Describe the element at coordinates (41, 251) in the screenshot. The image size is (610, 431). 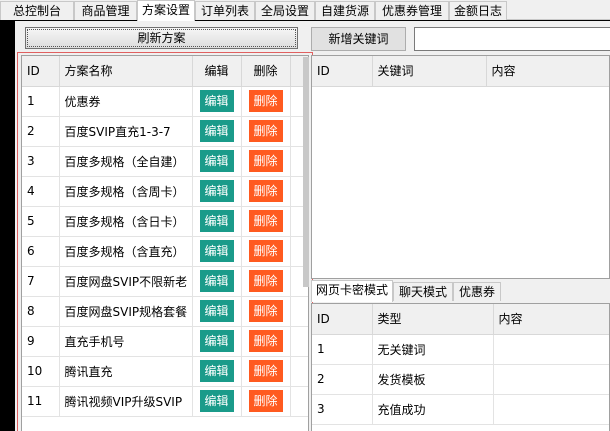
I see `plan-id-cell: 6` at that location.